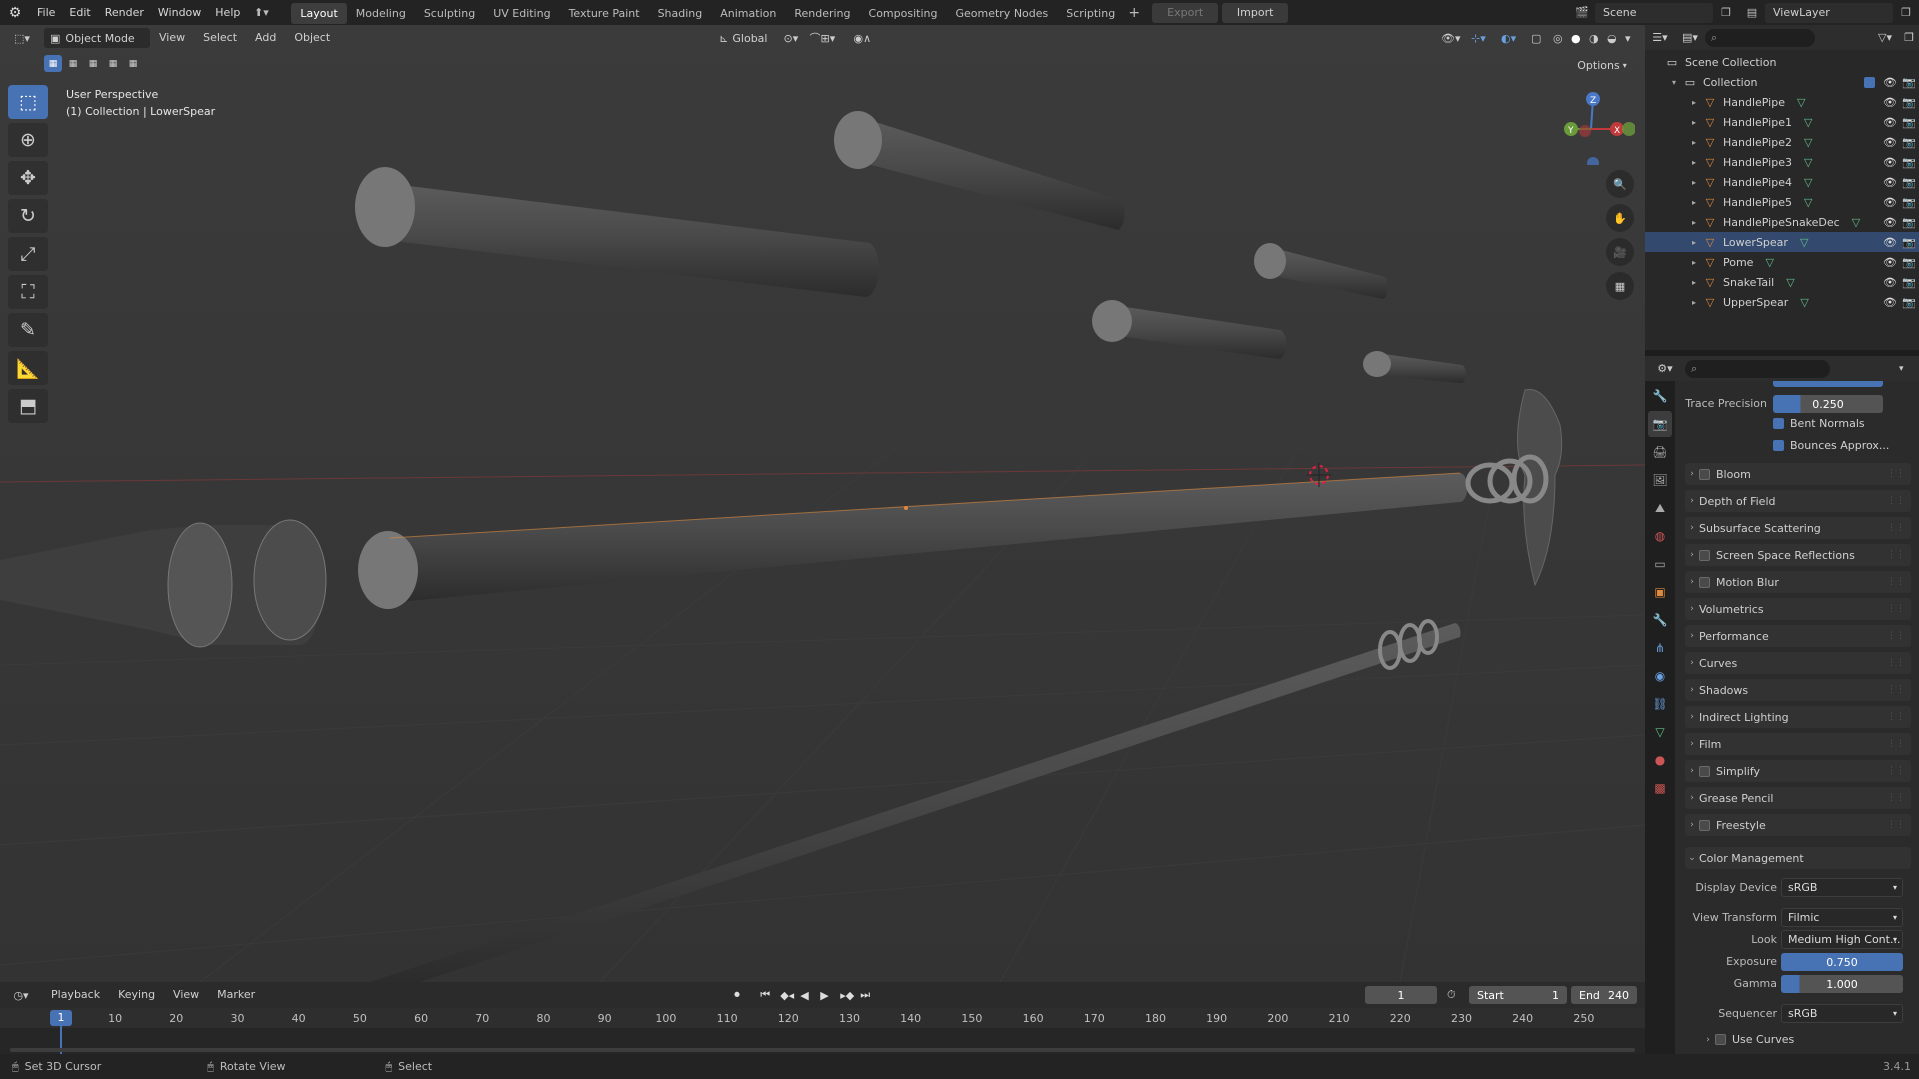  What do you see at coordinates (770, 995) in the screenshot?
I see `jump-start-icon: ⏮` at bounding box center [770, 995].